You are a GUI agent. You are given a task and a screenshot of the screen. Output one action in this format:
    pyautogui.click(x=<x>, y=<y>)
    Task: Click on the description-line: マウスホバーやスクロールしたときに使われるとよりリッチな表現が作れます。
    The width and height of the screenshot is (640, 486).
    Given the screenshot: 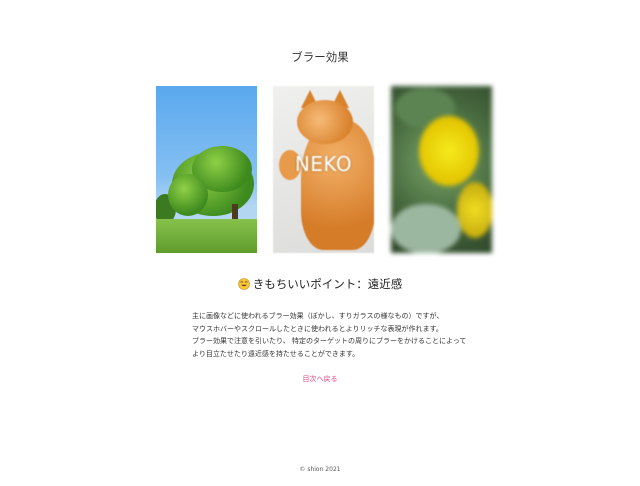 What is the action you would take?
    pyautogui.click(x=317, y=328)
    